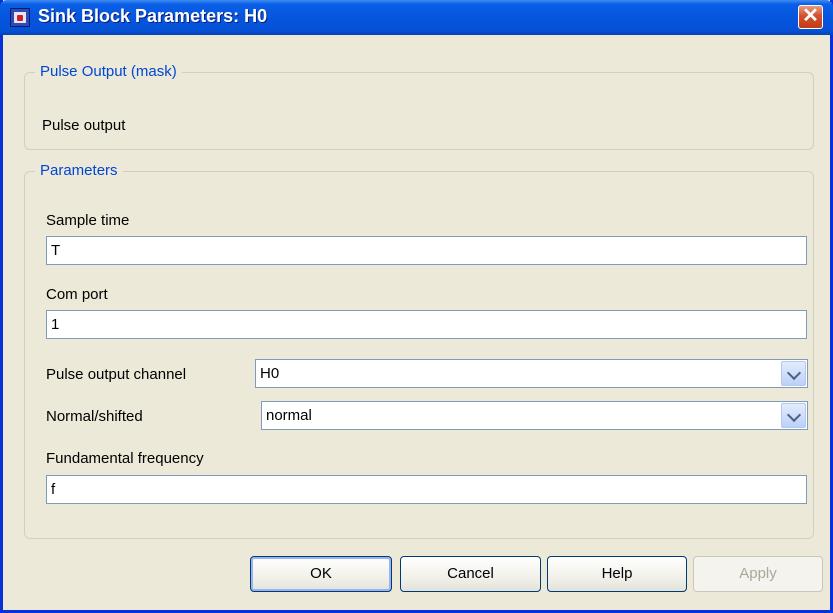 This screenshot has height=613, width=833. I want to click on close-icon: ✕, so click(810, 16).